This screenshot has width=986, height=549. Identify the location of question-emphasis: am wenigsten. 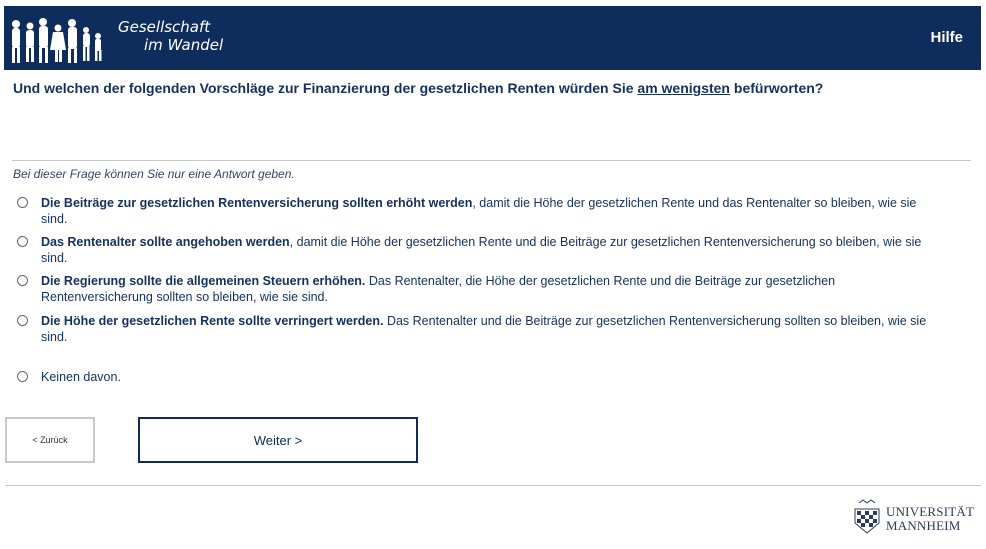
(683, 88).